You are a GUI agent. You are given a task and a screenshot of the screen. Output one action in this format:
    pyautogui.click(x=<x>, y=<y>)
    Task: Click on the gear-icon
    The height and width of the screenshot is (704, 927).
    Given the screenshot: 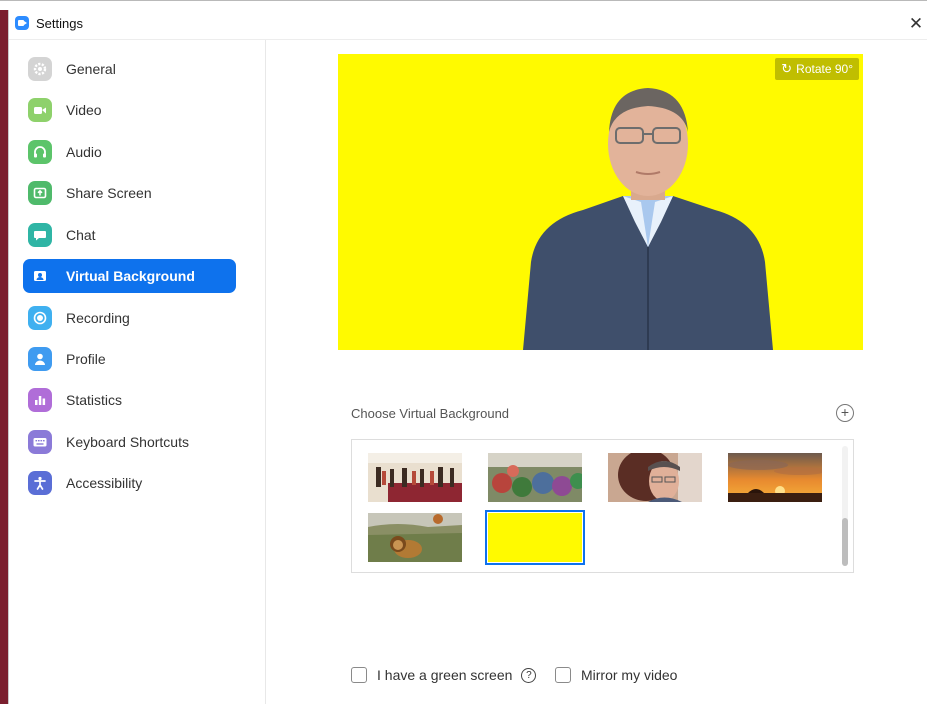 What is the action you would take?
    pyautogui.click(x=40, y=69)
    